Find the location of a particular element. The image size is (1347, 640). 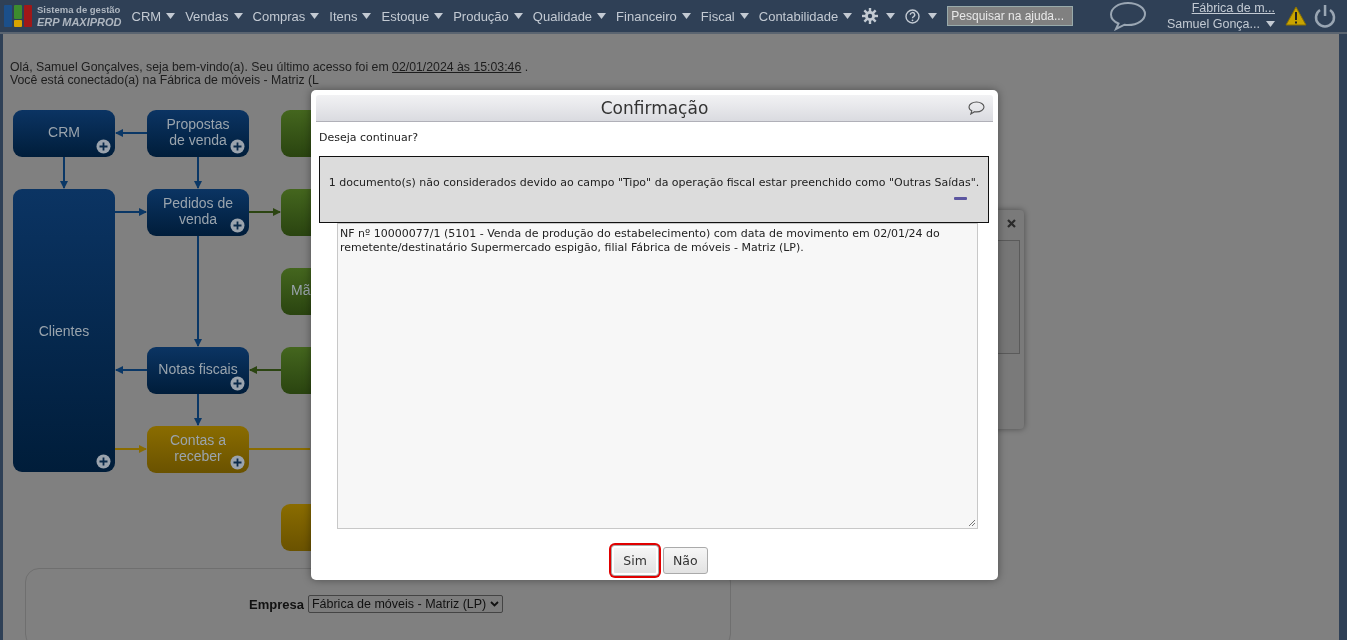

brand-tagline: Sistema de gestão is located at coordinates (79, 10).